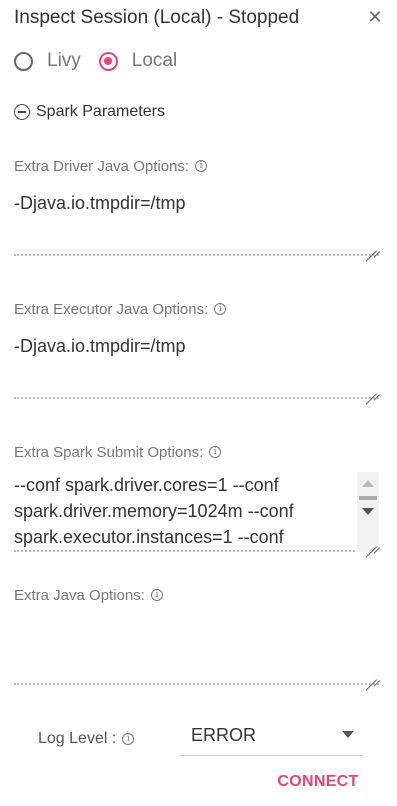  I want to click on executor-java-options-input, so click(196, 365).